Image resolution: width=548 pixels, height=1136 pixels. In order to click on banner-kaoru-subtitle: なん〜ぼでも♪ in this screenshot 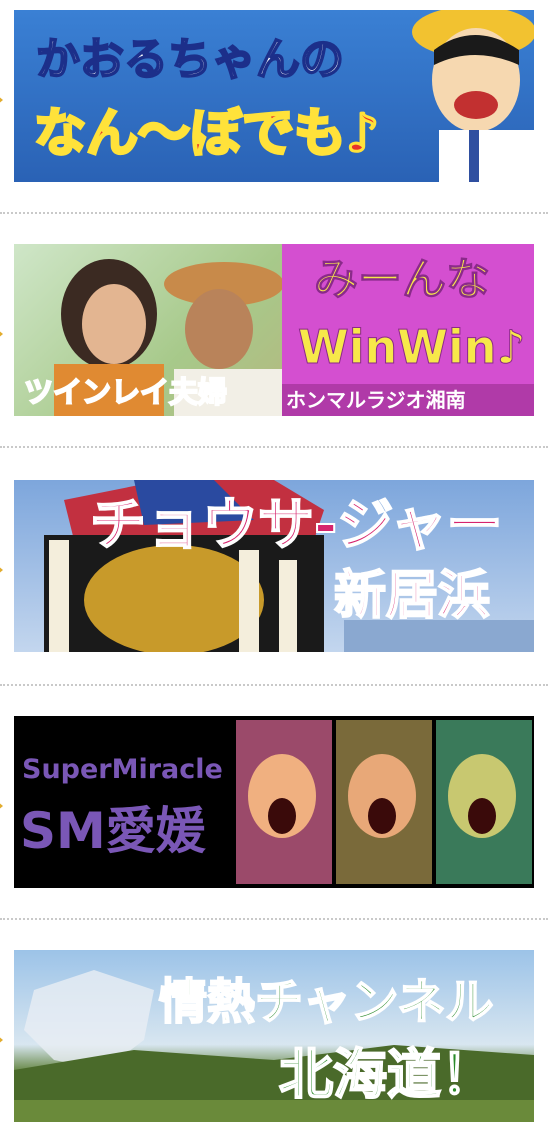, I will do `click(206, 134)`.